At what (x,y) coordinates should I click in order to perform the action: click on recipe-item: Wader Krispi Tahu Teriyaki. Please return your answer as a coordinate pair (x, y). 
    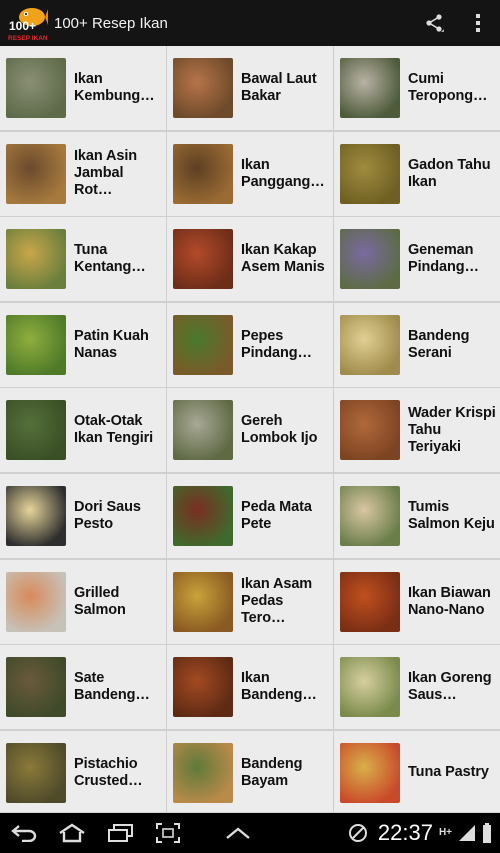
    Looking at the image, I should click on (417, 430).